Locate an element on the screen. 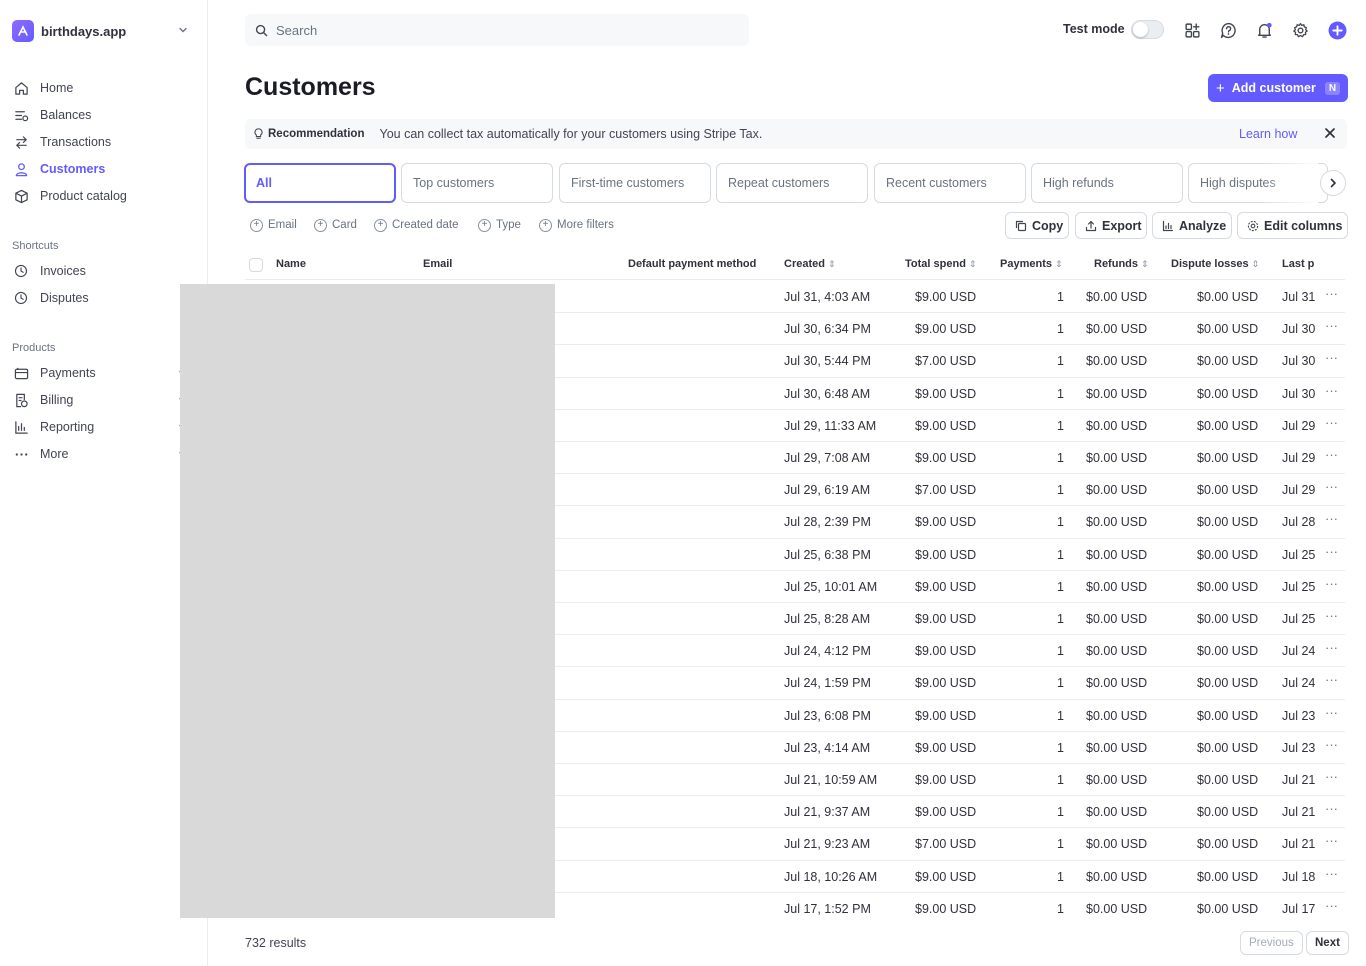 This screenshot has height=966, width=1366. sidebar-item-balances: Balances is located at coordinates (102, 115).